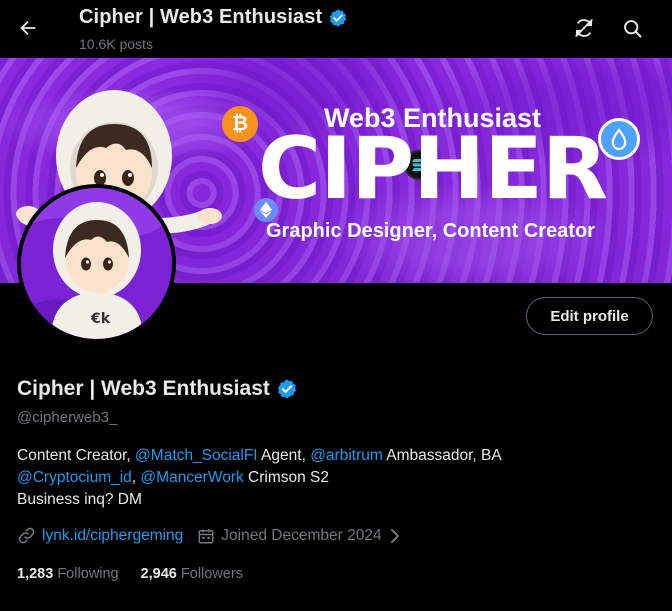 The height and width of the screenshot is (611, 672). What do you see at coordinates (116, 44) in the screenshot?
I see `posts-count: 10.6K posts` at bounding box center [116, 44].